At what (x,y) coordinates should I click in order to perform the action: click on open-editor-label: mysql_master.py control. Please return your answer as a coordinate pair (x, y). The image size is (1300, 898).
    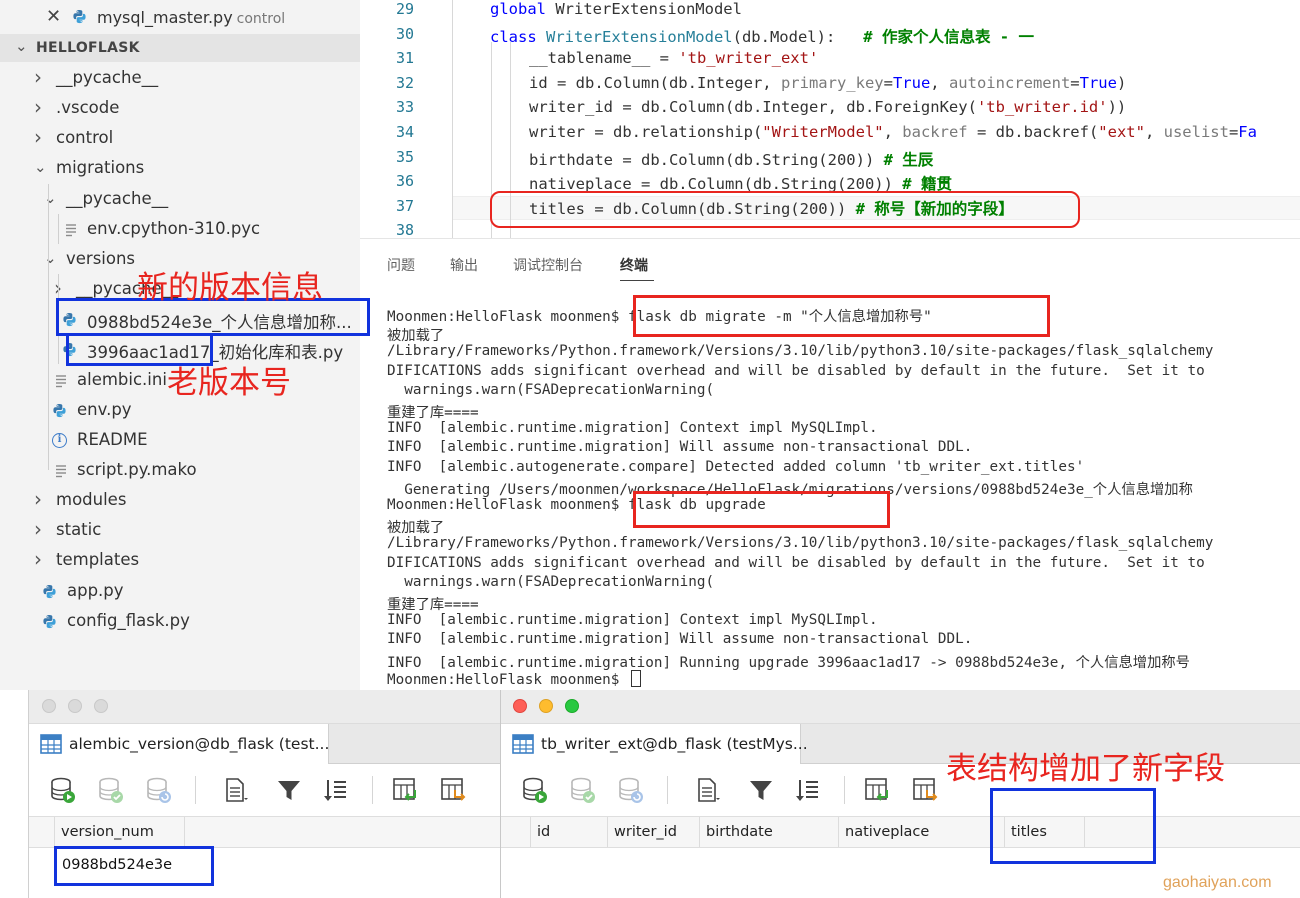
    Looking at the image, I should click on (191, 17).